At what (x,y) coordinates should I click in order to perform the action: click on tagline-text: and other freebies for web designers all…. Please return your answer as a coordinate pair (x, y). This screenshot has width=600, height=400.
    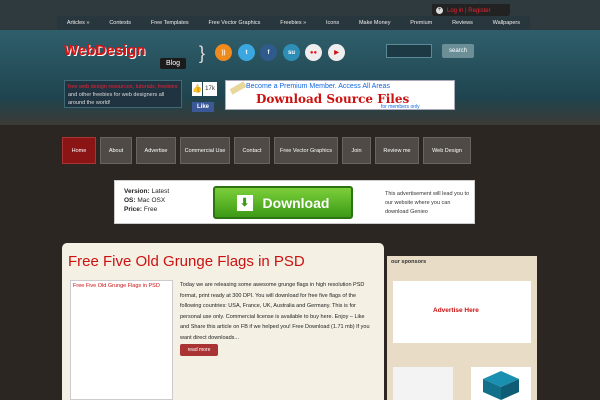
    Looking at the image, I should click on (116, 99).